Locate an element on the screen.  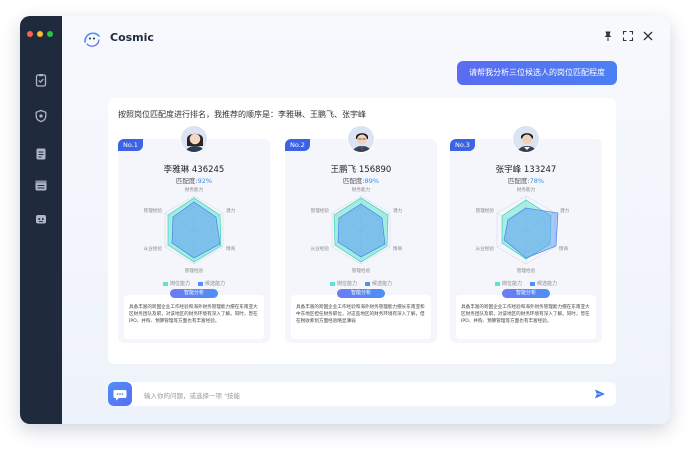
pin-icon is located at coordinates (608, 36).